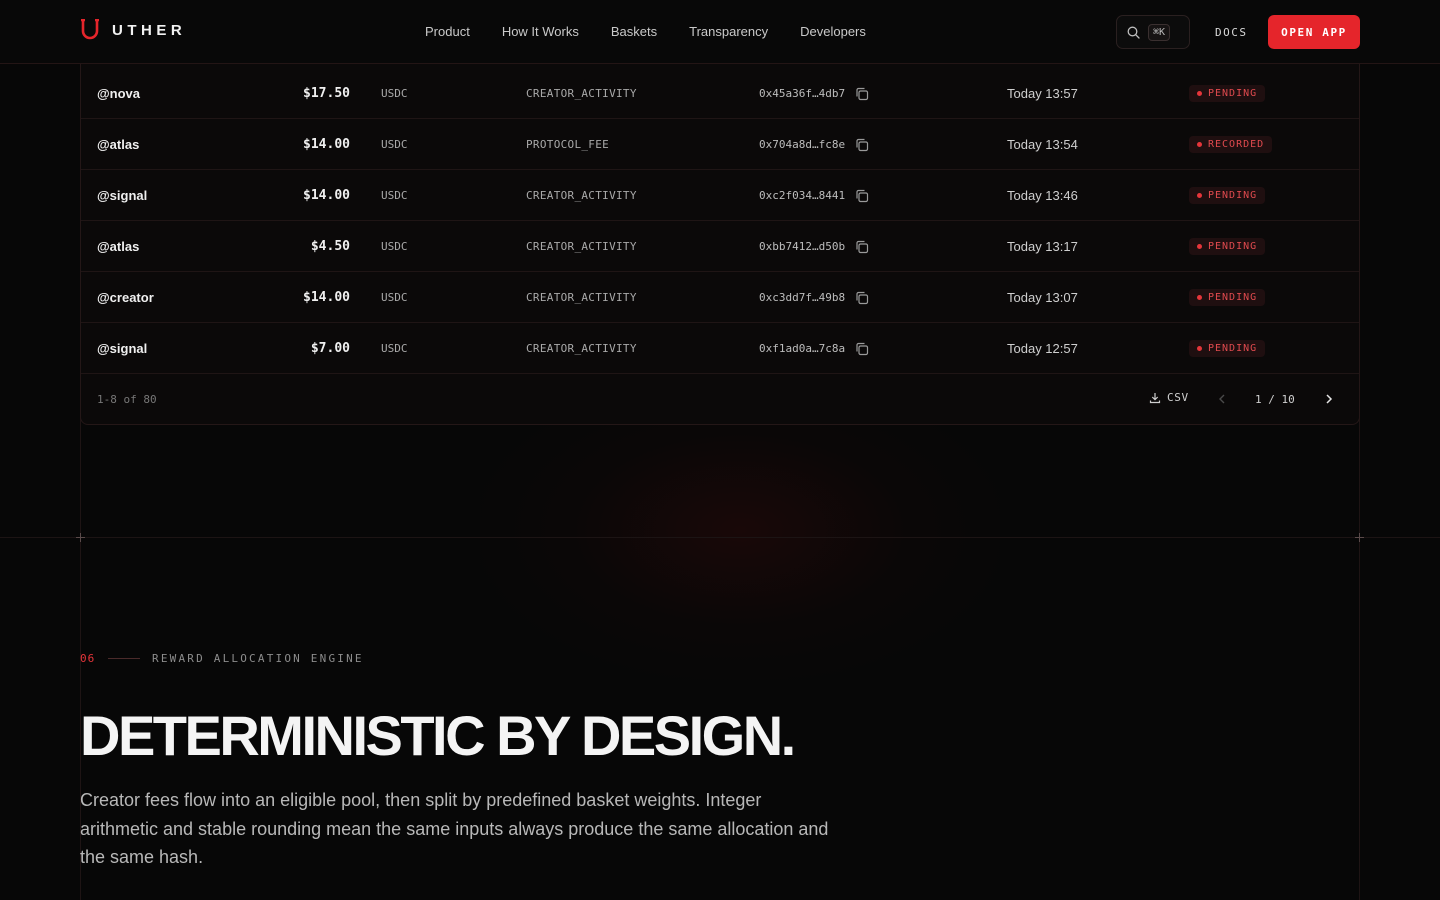  Describe the element at coordinates (833, 31) in the screenshot. I see `nav-developers: Developers` at that location.